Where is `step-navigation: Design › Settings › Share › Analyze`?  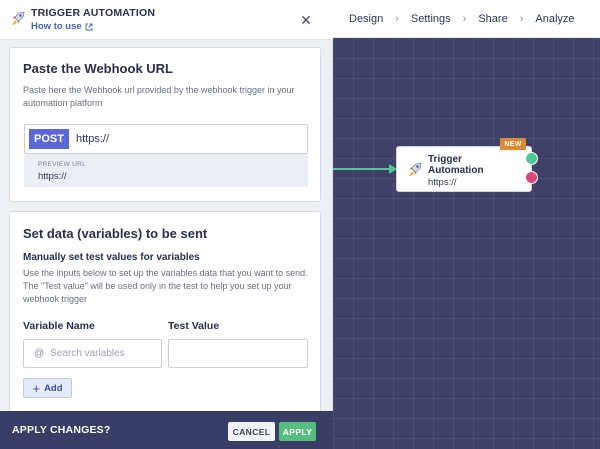
step-navigation: Design › Settings › Share › Analyze is located at coordinates (466, 19).